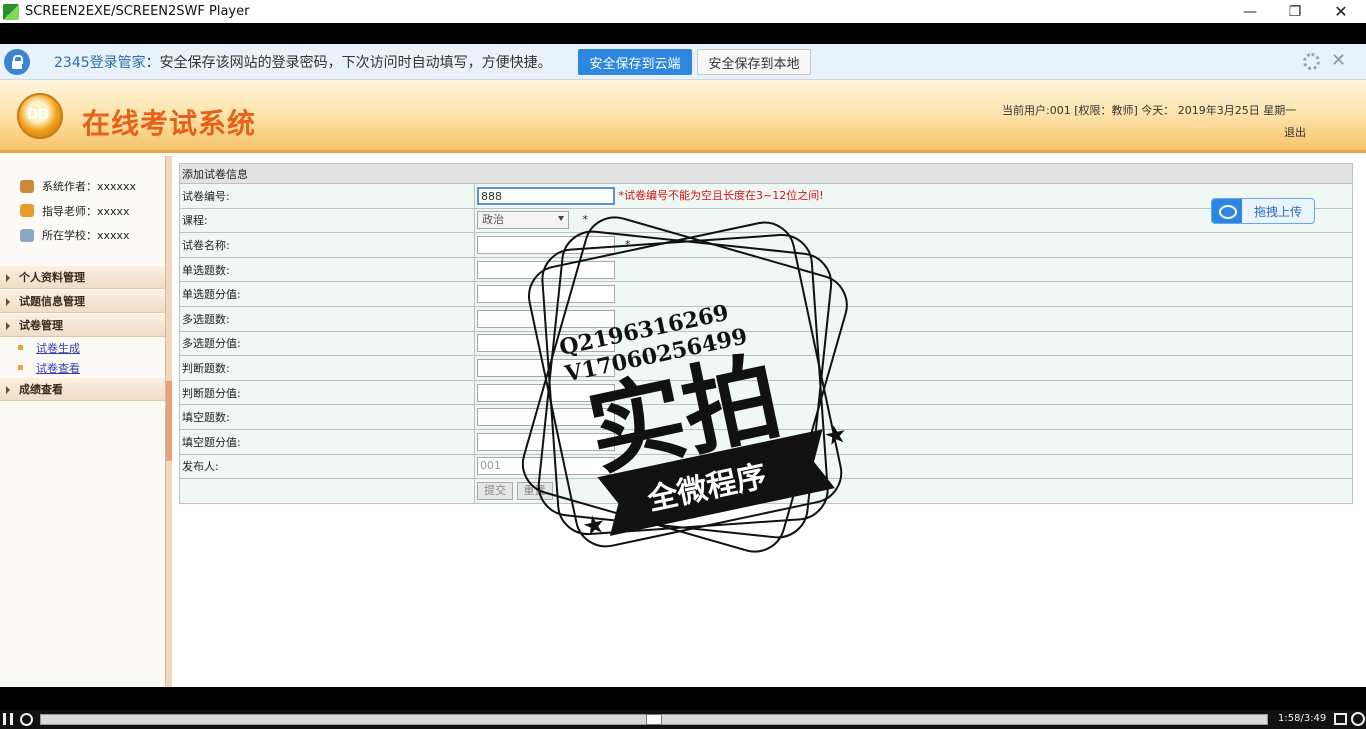 The height and width of the screenshot is (729, 1366). Describe the element at coordinates (546, 466) in the screenshot. I see `publisher-input: 001` at that location.